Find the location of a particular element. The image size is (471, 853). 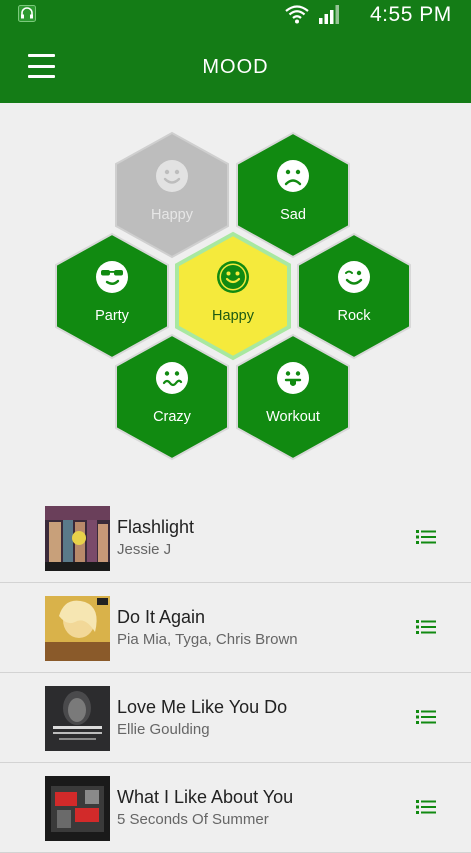

wifi-icon is located at coordinates (297, 14).